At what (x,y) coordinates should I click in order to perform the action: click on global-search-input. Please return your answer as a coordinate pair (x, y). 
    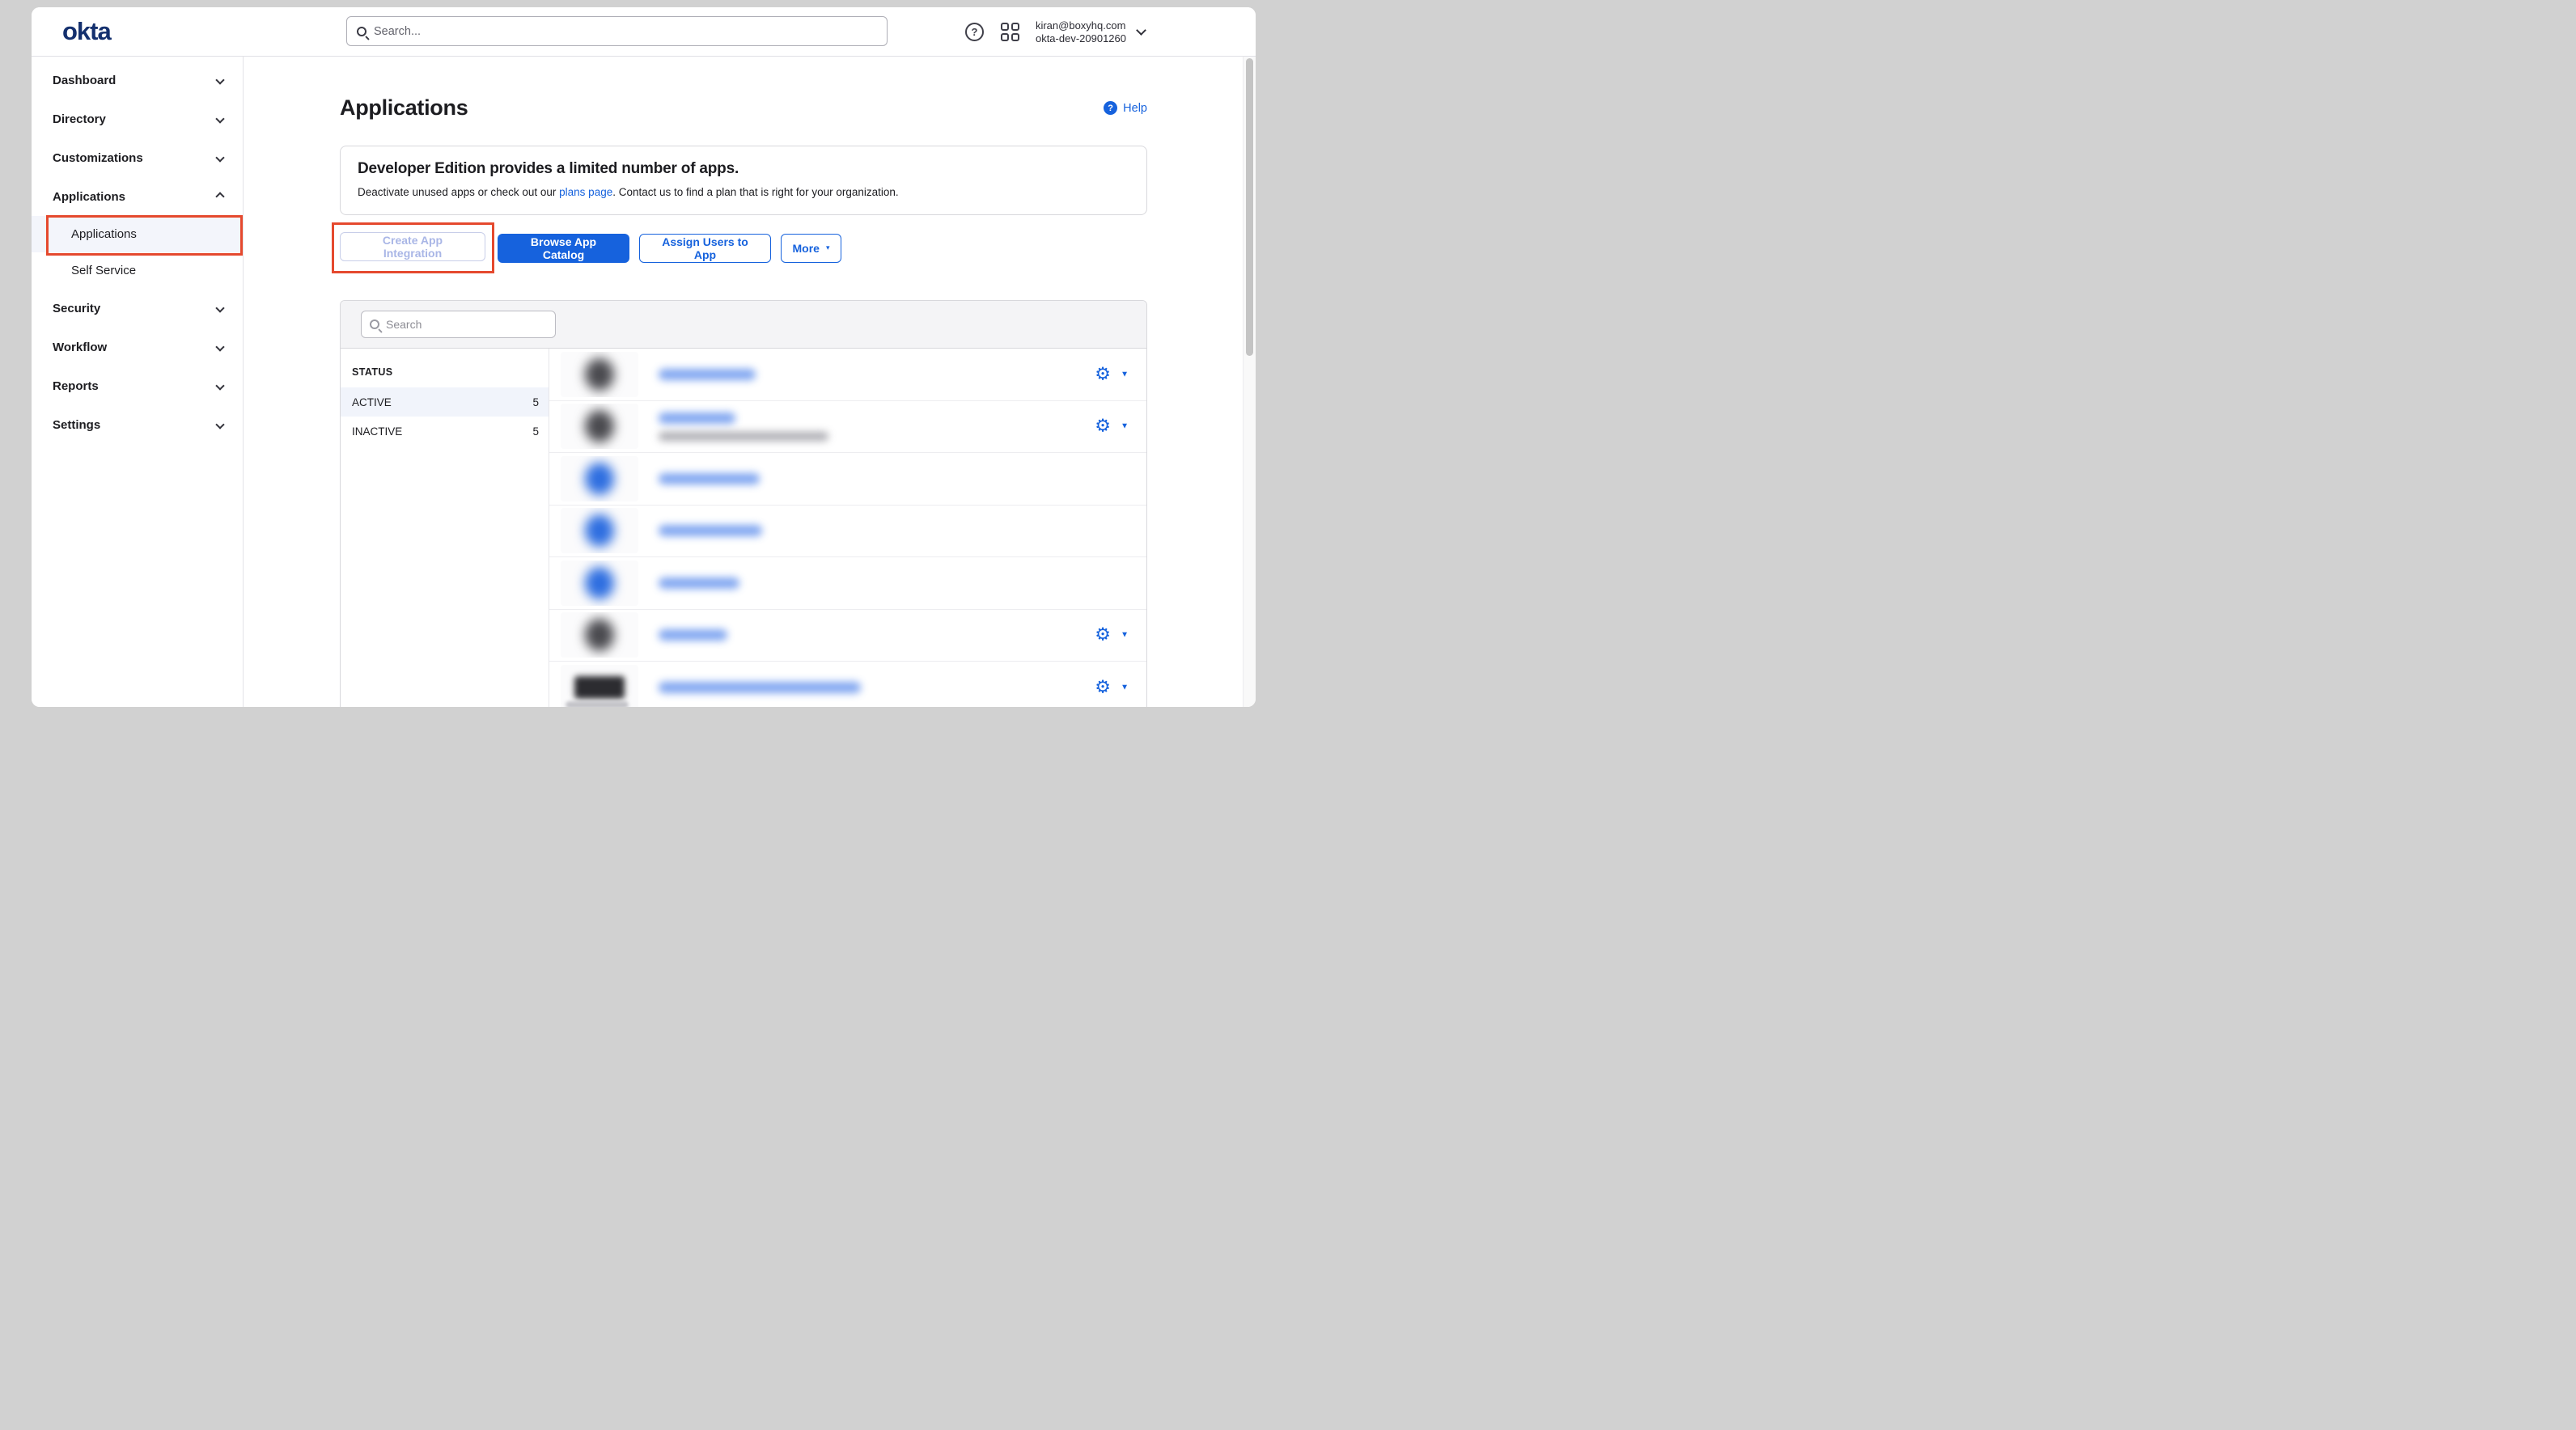
    Looking at the image, I should click on (625, 31).